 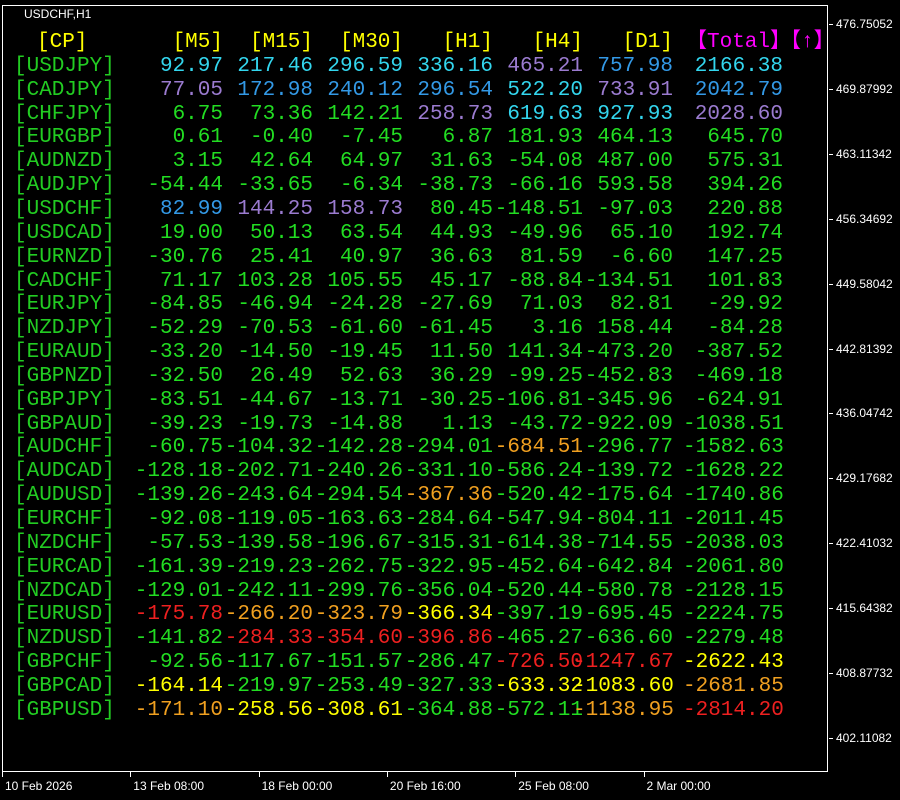 I want to click on time-label: 2 Mar 00:00, so click(x=678, y=786).